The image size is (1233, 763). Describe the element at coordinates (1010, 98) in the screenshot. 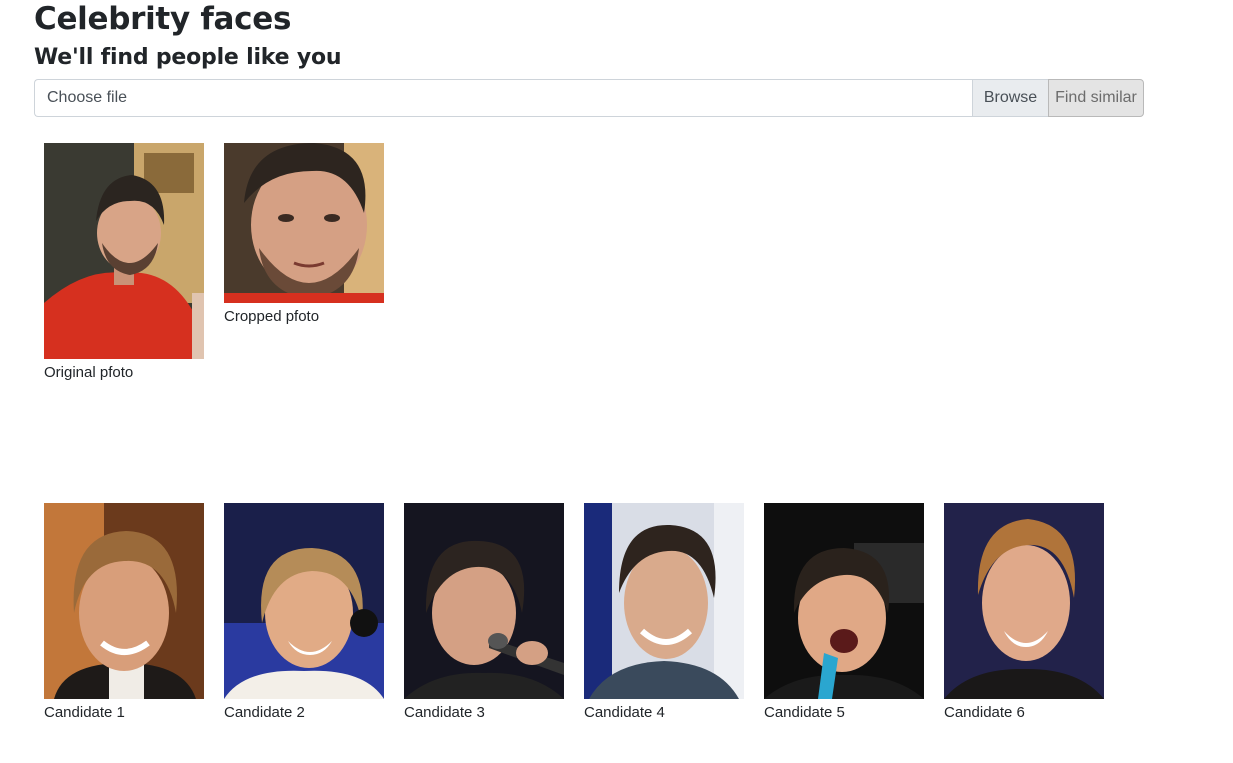

I see `browse-button: Browse` at that location.